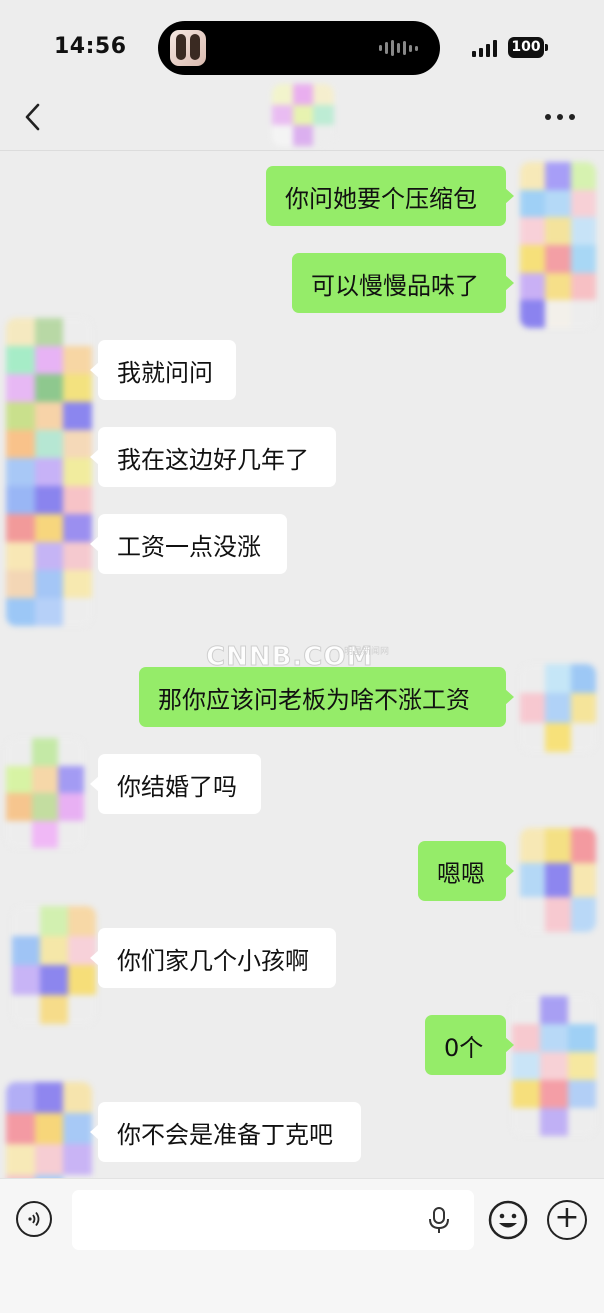 The height and width of the screenshot is (1313, 604). I want to click on more-icon, so click(562, 117).